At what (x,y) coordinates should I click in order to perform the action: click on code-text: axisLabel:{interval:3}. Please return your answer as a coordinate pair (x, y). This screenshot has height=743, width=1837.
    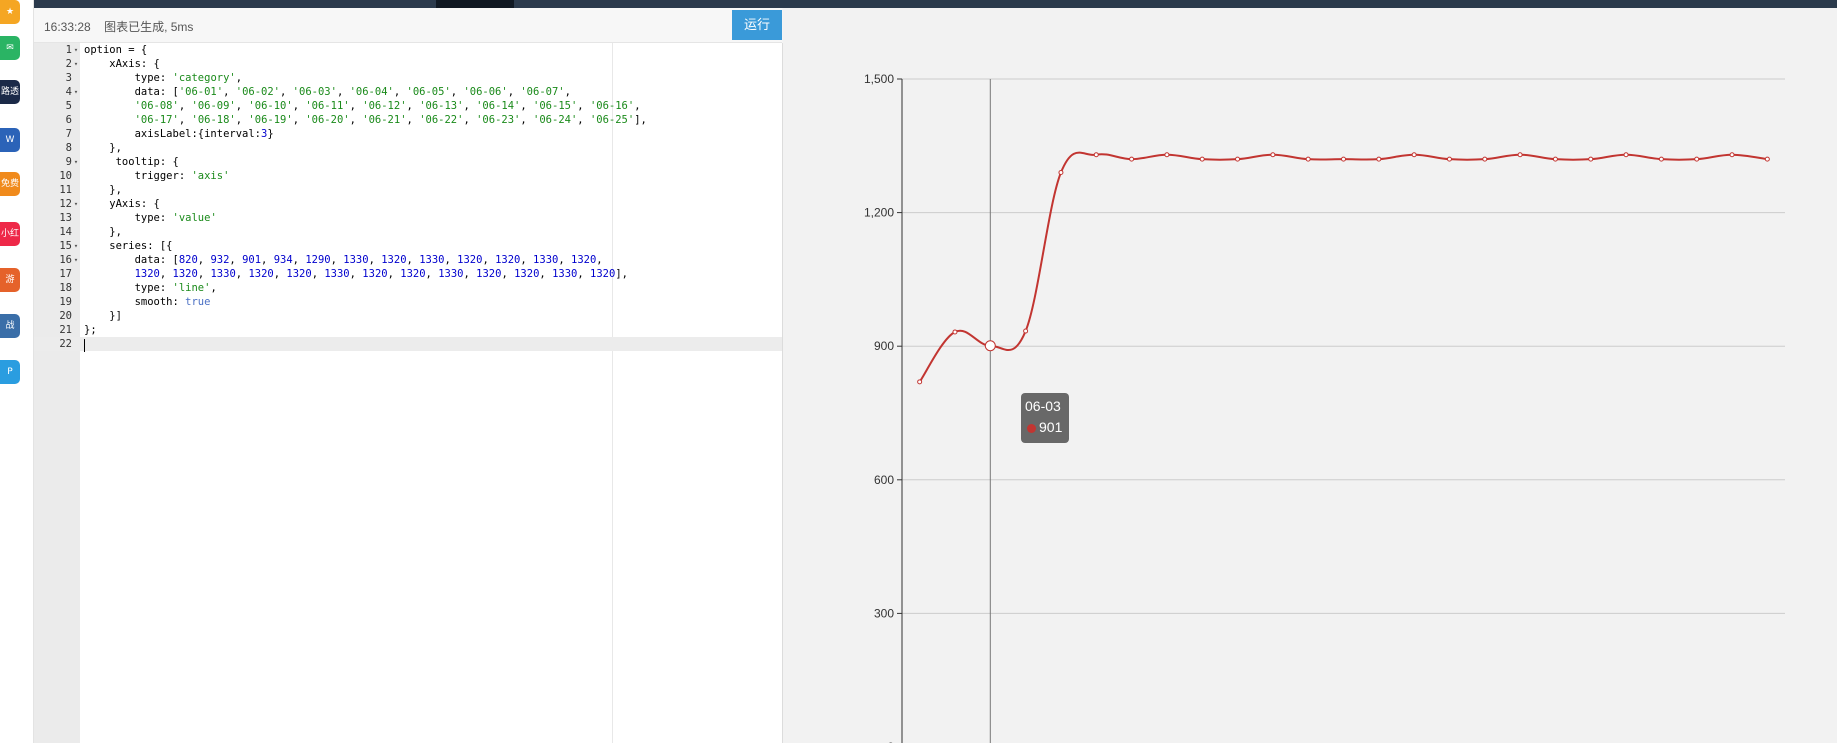
    Looking at the image, I should click on (179, 134).